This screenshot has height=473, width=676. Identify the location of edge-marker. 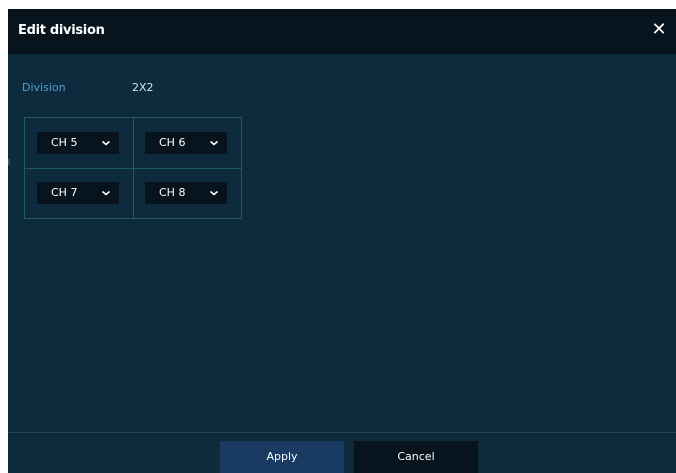
(9, 162).